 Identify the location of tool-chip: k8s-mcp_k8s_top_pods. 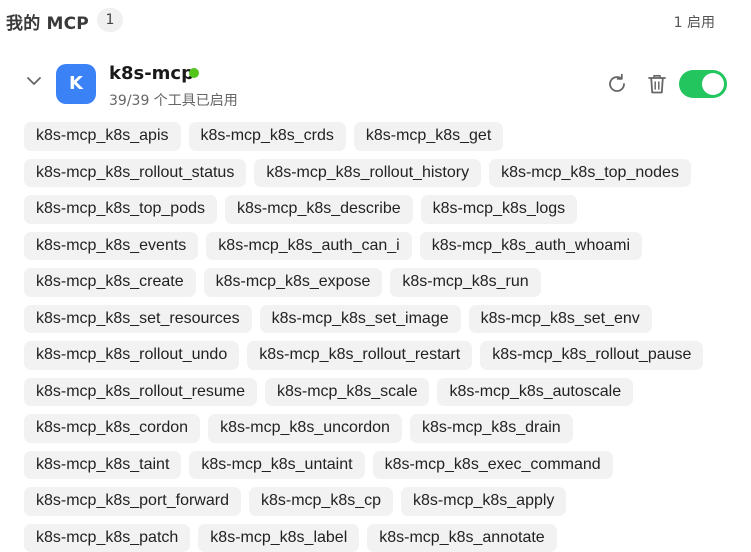
(120, 209).